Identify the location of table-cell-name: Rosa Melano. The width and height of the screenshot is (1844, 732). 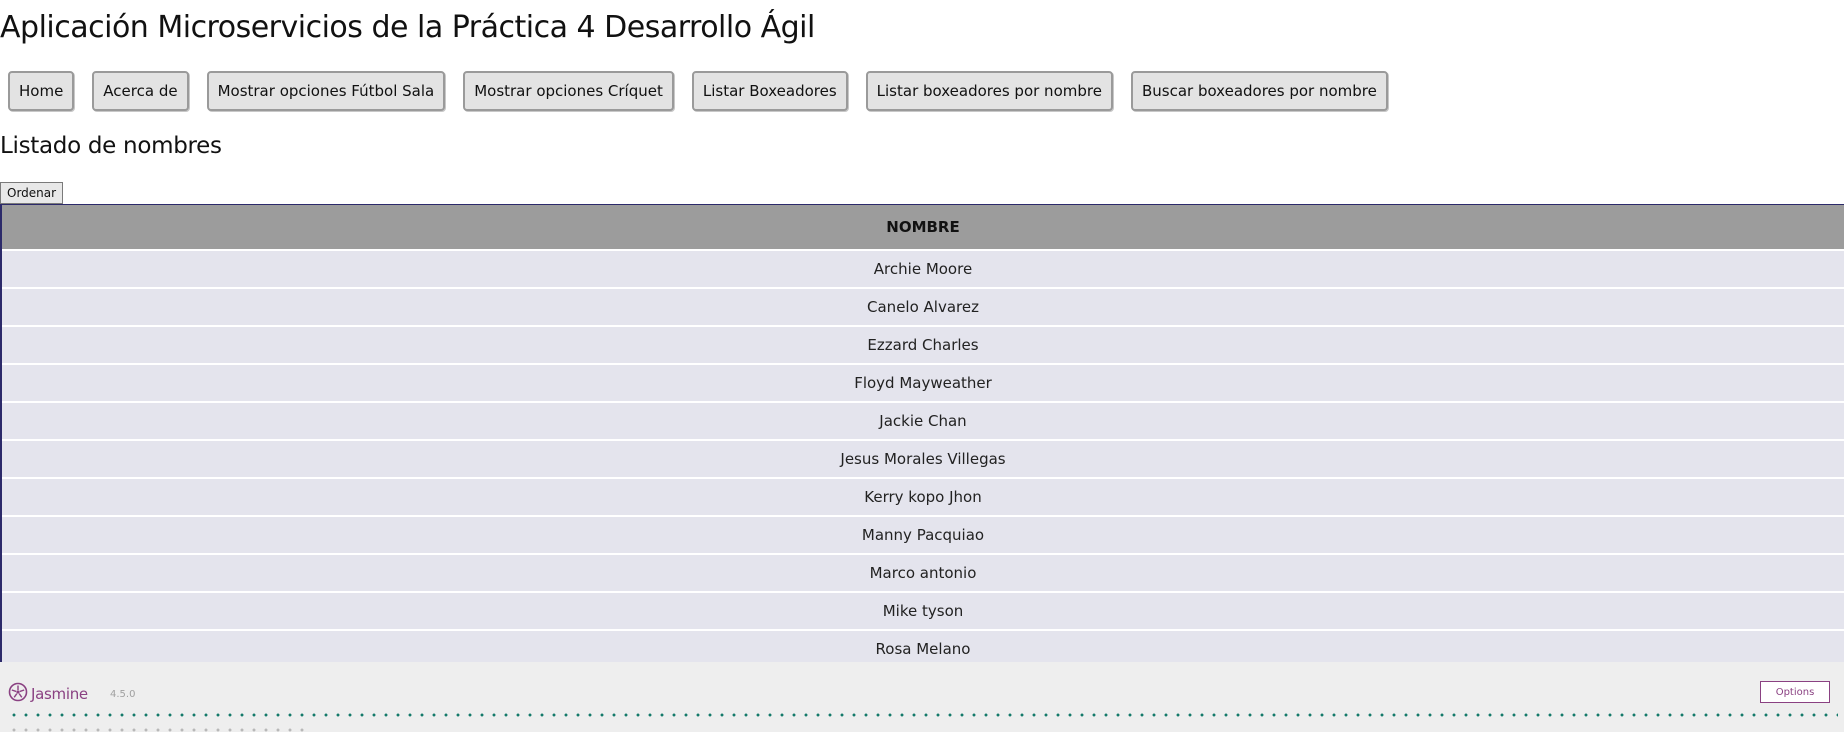
(923, 646).